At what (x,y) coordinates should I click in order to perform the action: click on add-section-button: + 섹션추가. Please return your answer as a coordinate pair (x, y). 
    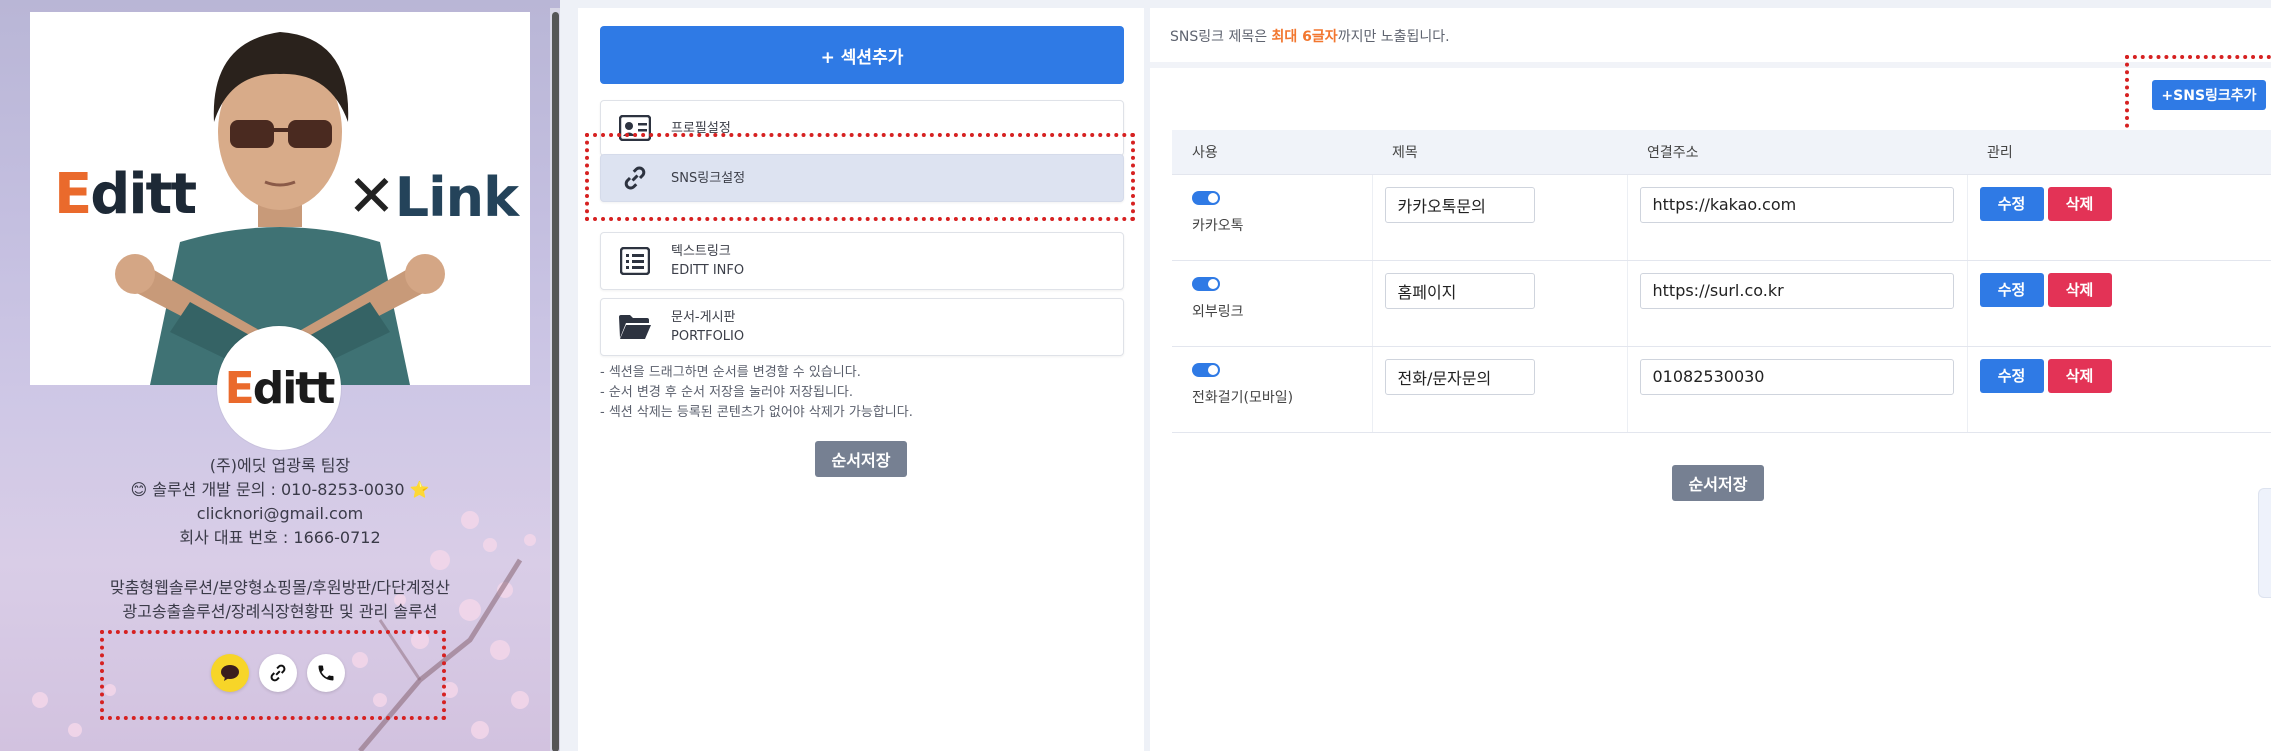
    Looking at the image, I should click on (862, 55).